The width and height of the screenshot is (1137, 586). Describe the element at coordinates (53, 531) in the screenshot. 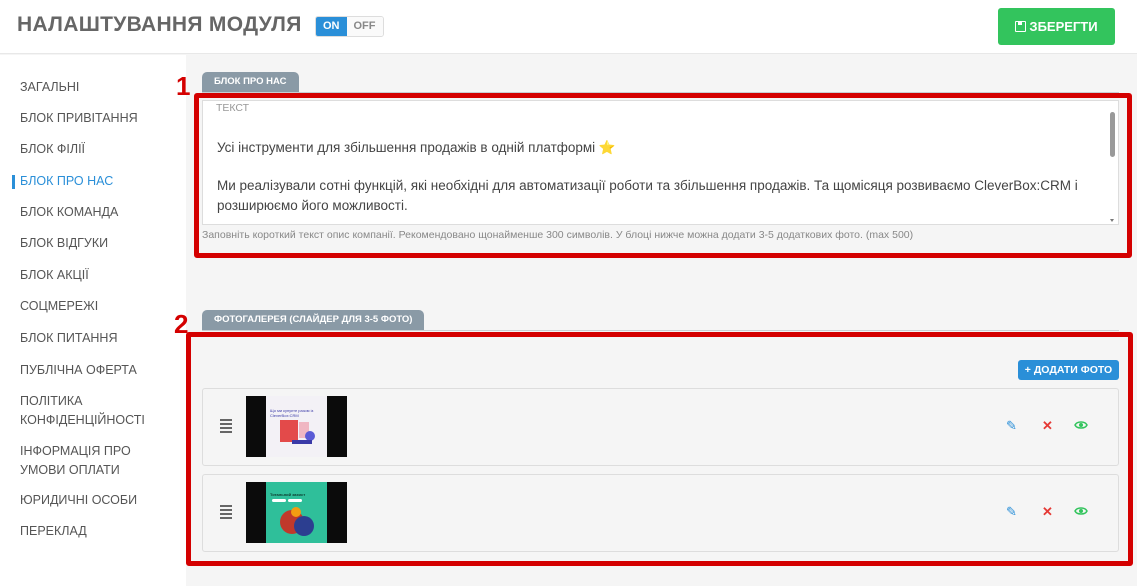

I see `sidebar-item-translation: ПЕРЕКЛАД` at that location.